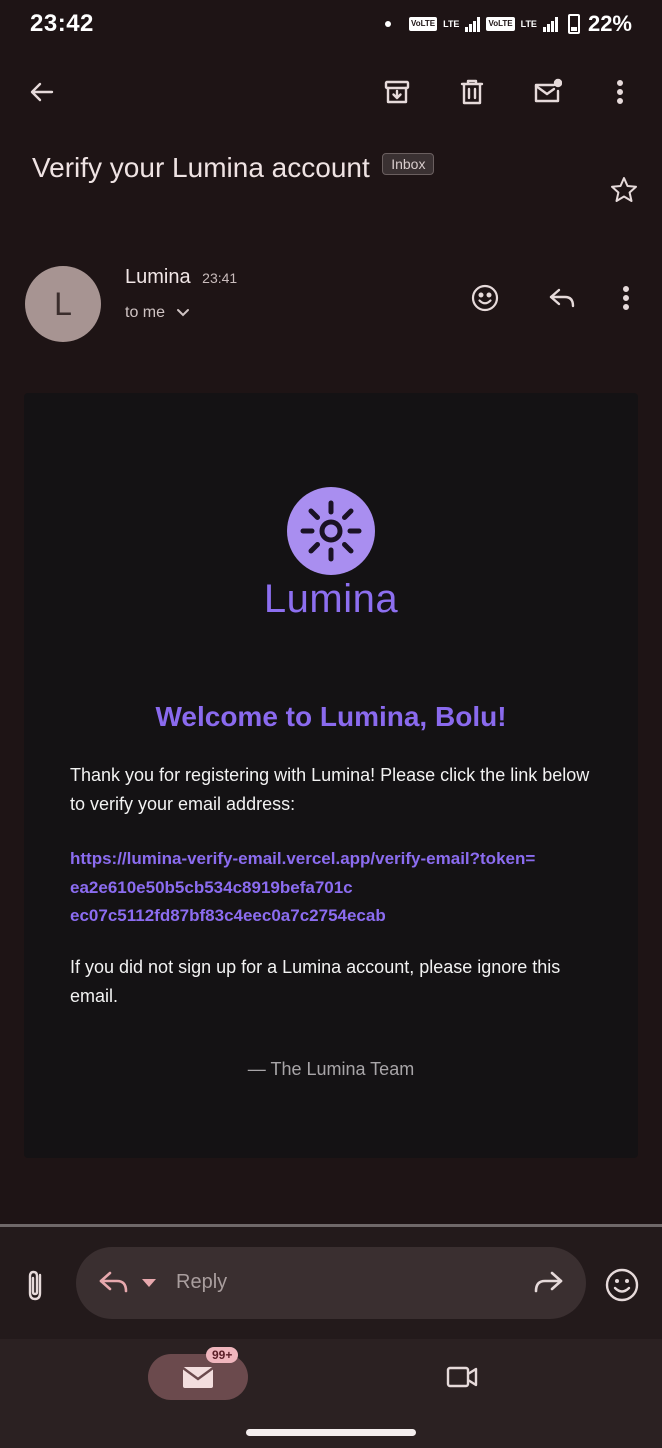 This screenshot has width=662, height=1448. What do you see at coordinates (228, 915) in the screenshot?
I see `verify-link-part3: ec07c5112fd87bf83c4eec0a7c2754ecab` at bounding box center [228, 915].